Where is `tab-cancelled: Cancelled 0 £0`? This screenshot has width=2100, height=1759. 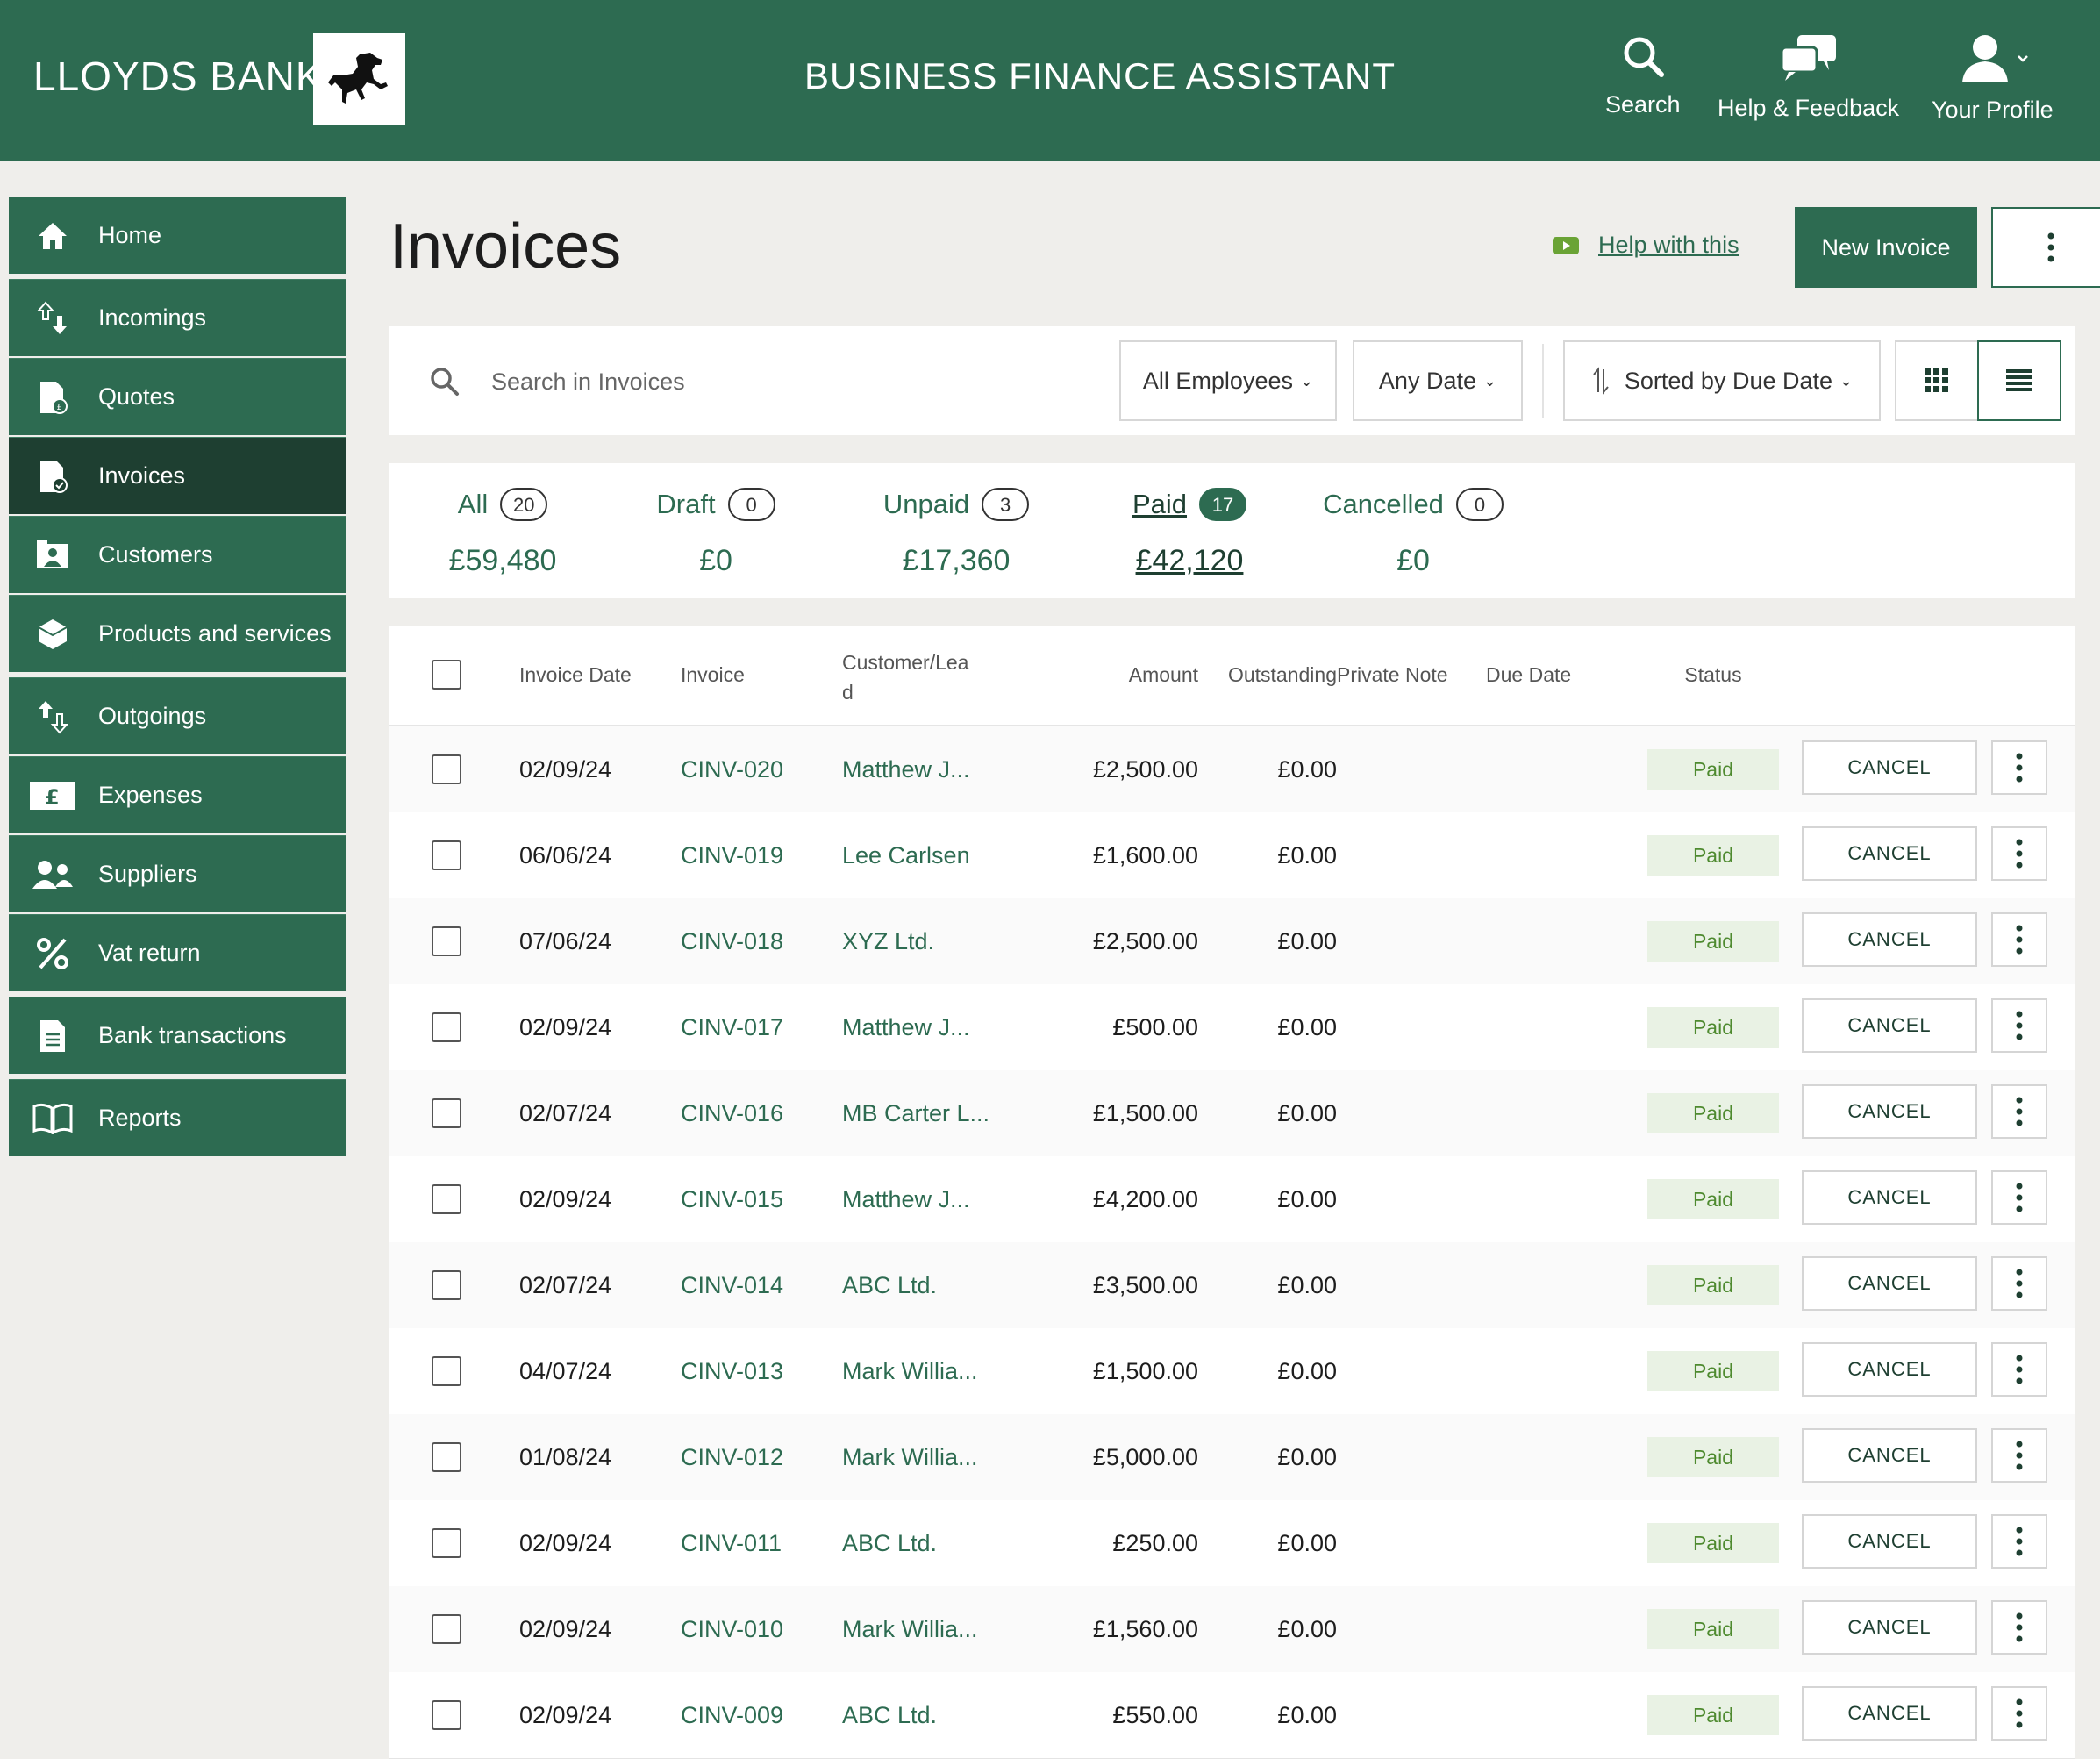
tab-cancelled: Cancelled 0 £0 is located at coordinates (1413, 533).